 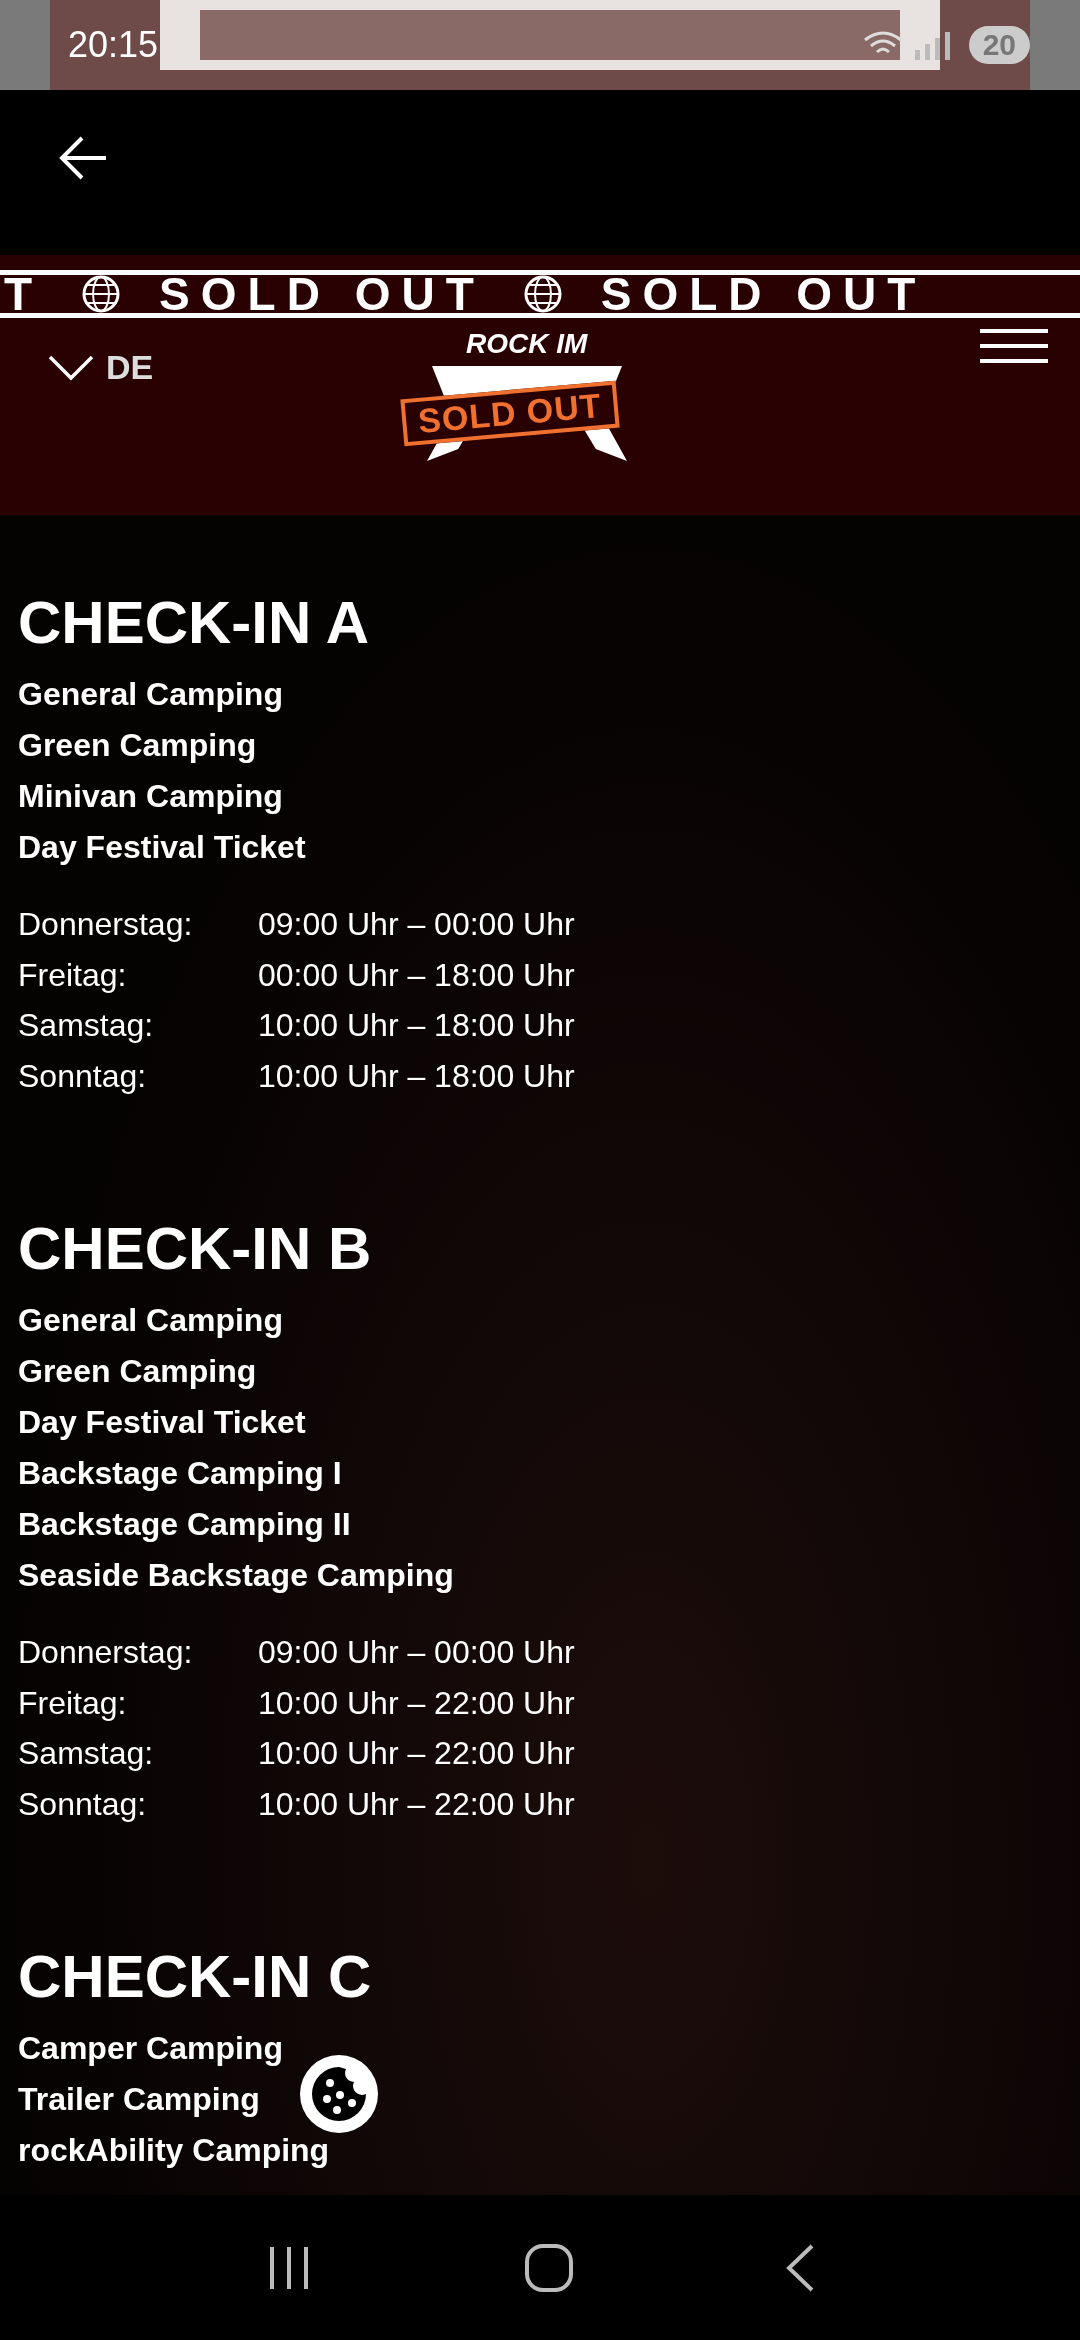 I want to click on section-heading: CHECK-IN A, so click(x=194, y=623).